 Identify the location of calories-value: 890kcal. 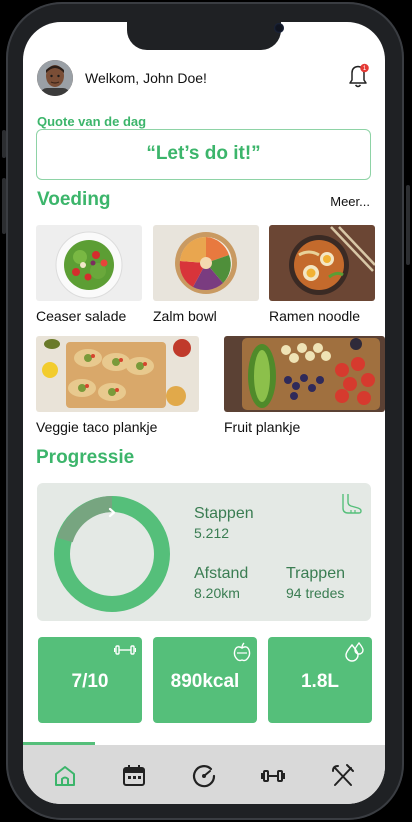
(205, 681).